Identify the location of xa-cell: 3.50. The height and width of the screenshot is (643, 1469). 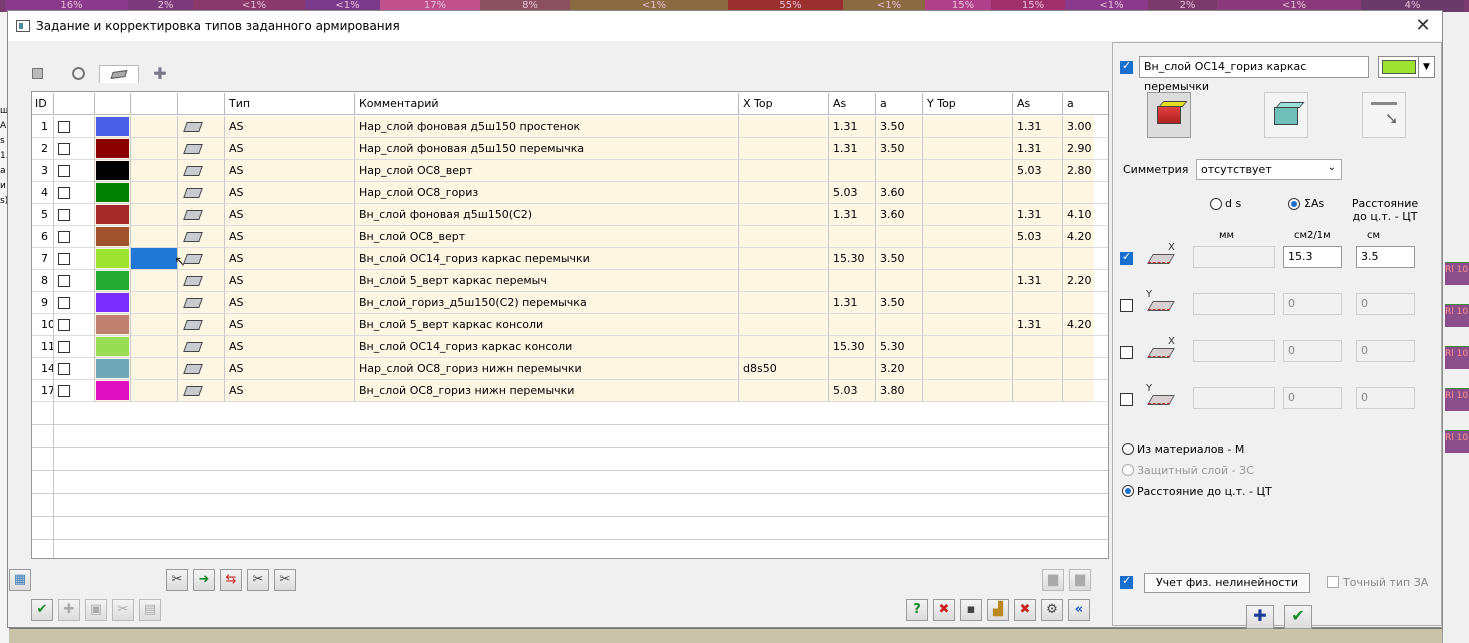
(899, 259).